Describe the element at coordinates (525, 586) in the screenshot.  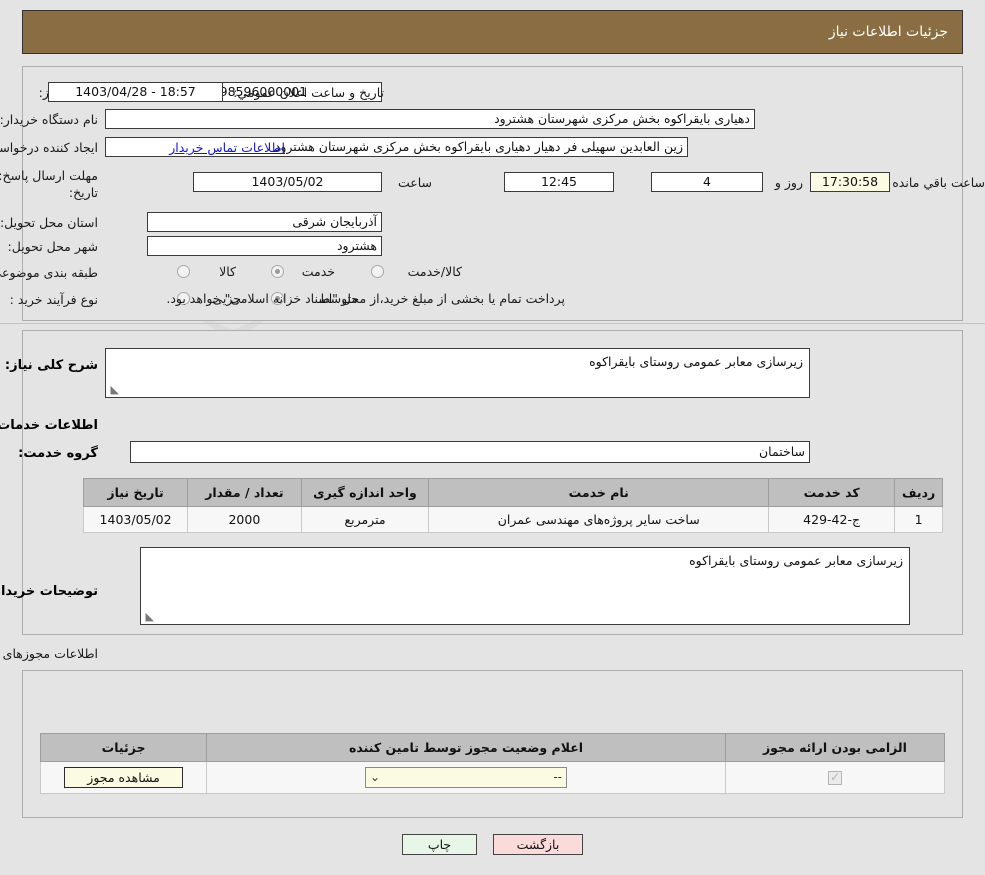
I see `buyer-notes-textarea: زیرسازی معابر عمومی روستای بایقراکوه ◣` at that location.